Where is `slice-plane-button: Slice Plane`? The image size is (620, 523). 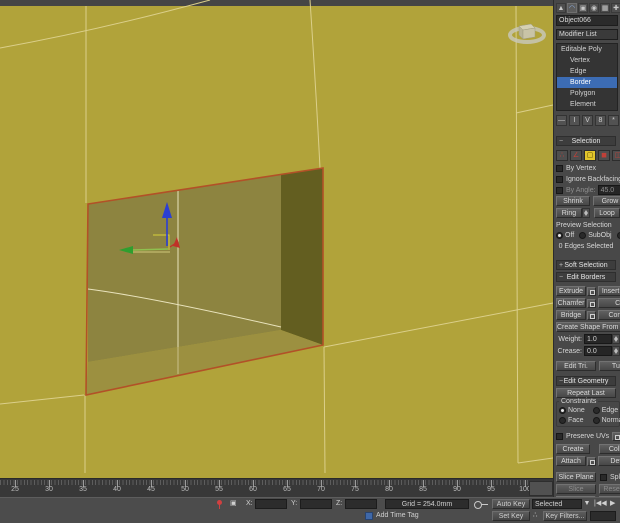 slice-plane-button: Slice Plane is located at coordinates (576, 477).